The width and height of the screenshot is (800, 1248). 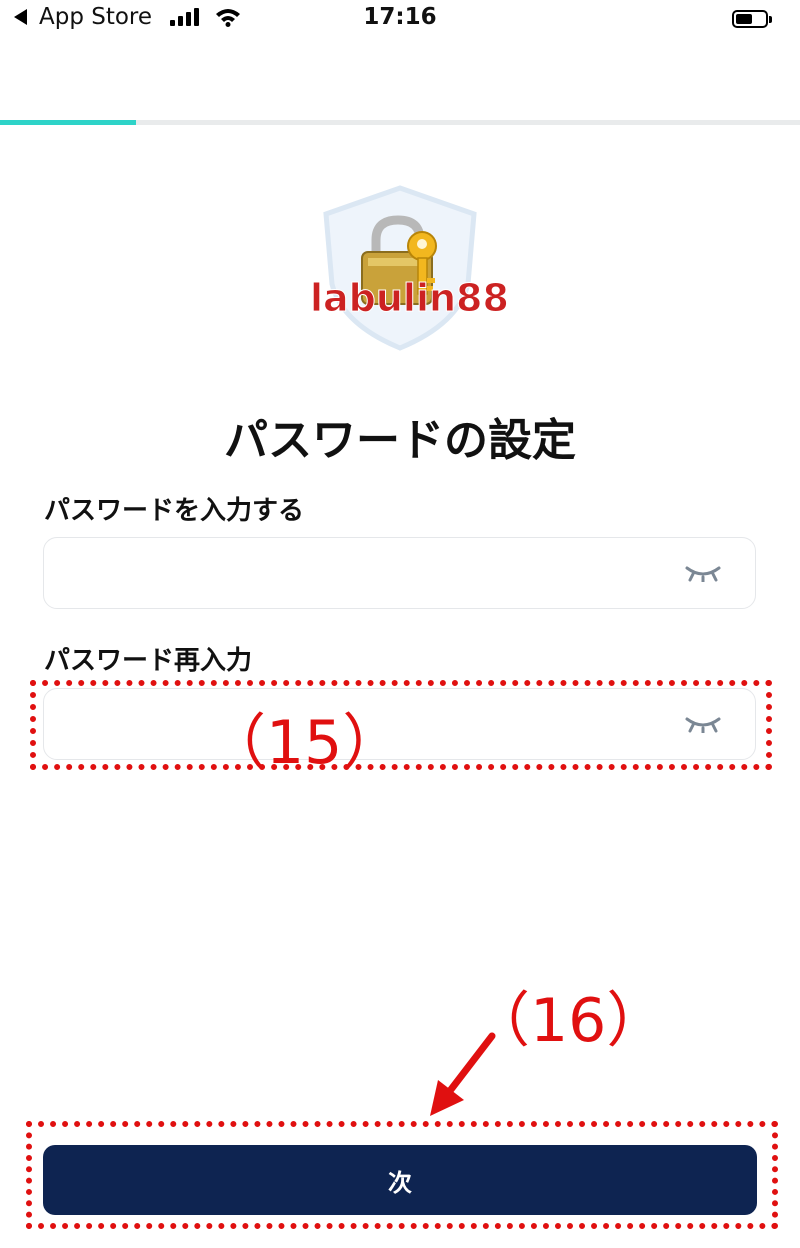 I want to click on progress-fill, so click(x=68, y=122).